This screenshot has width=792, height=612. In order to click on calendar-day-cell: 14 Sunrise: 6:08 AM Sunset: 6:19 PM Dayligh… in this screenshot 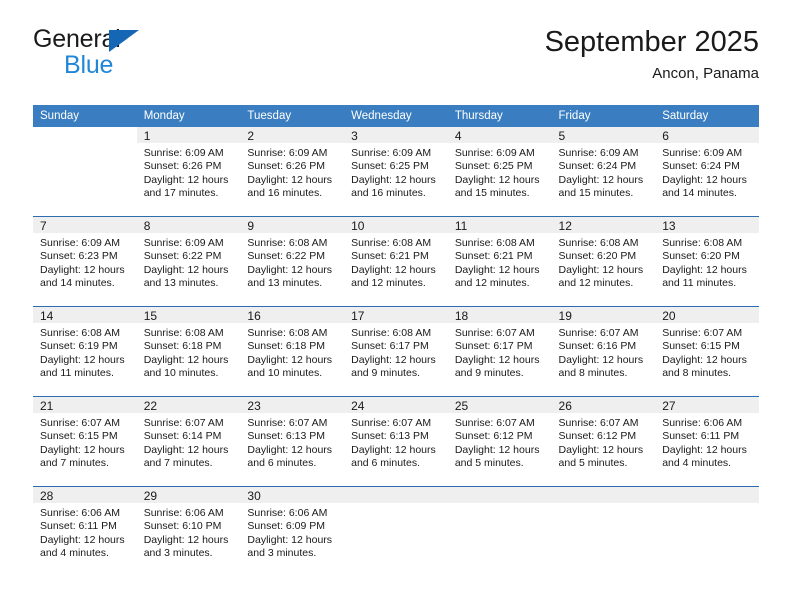, I will do `click(85, 351)`.